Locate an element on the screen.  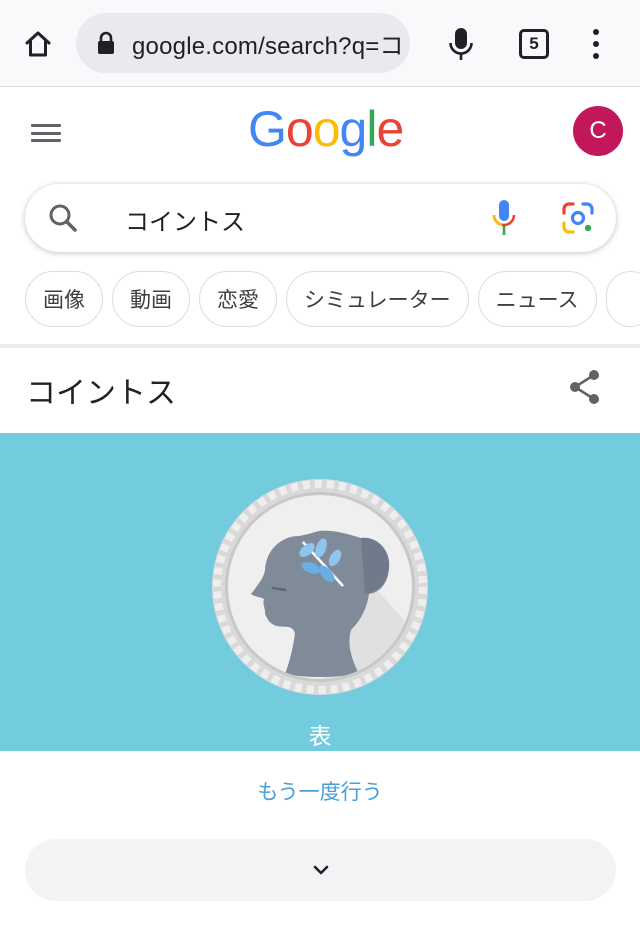
search-box: コイントス is located at coordinates (320, 218).